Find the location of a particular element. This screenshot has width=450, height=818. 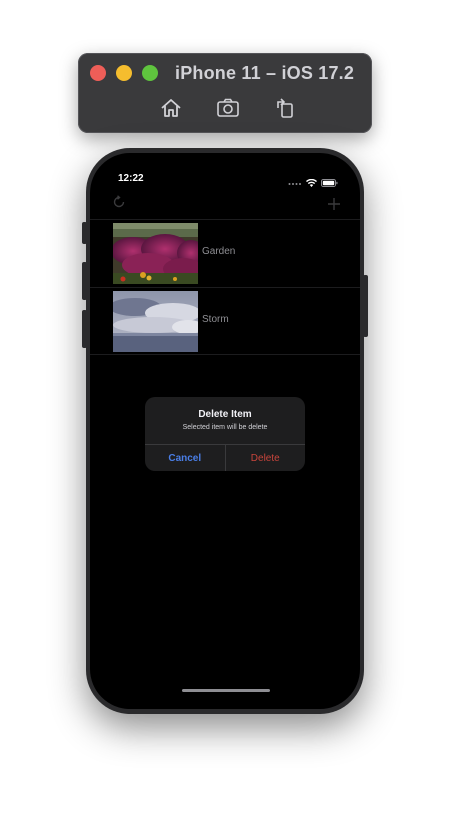

alert-title: Delete Item is located at coordinates (225, 414).